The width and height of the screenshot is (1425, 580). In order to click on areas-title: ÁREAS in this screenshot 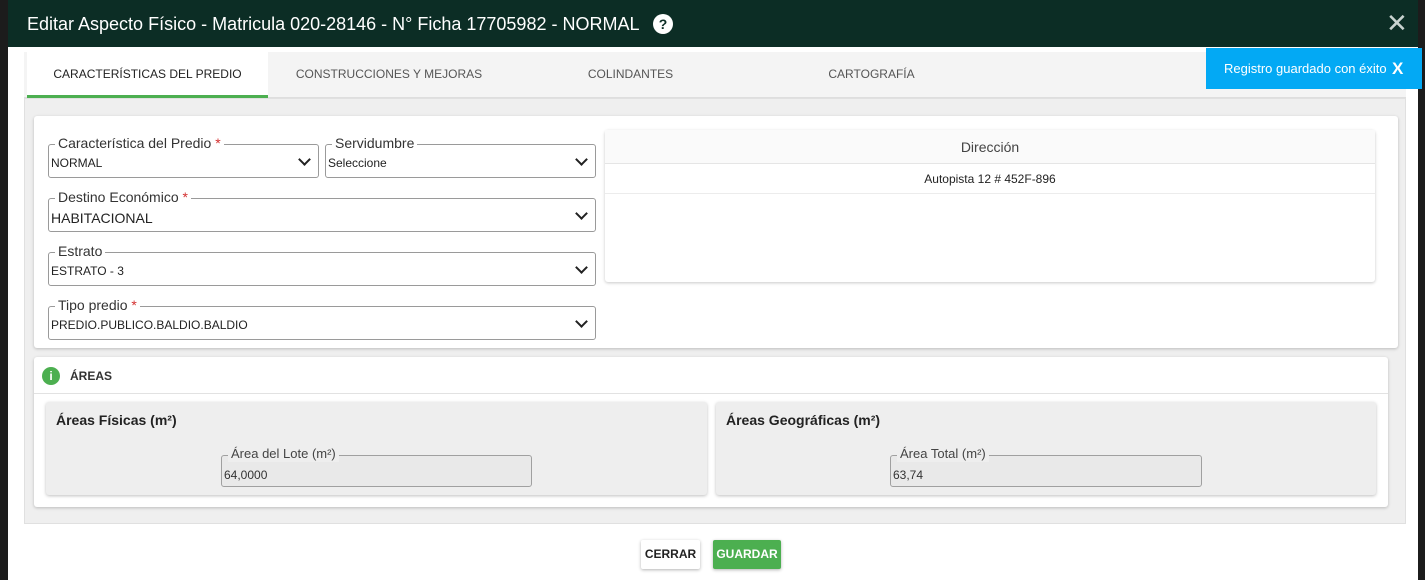, I will do `click(91, 376)`.